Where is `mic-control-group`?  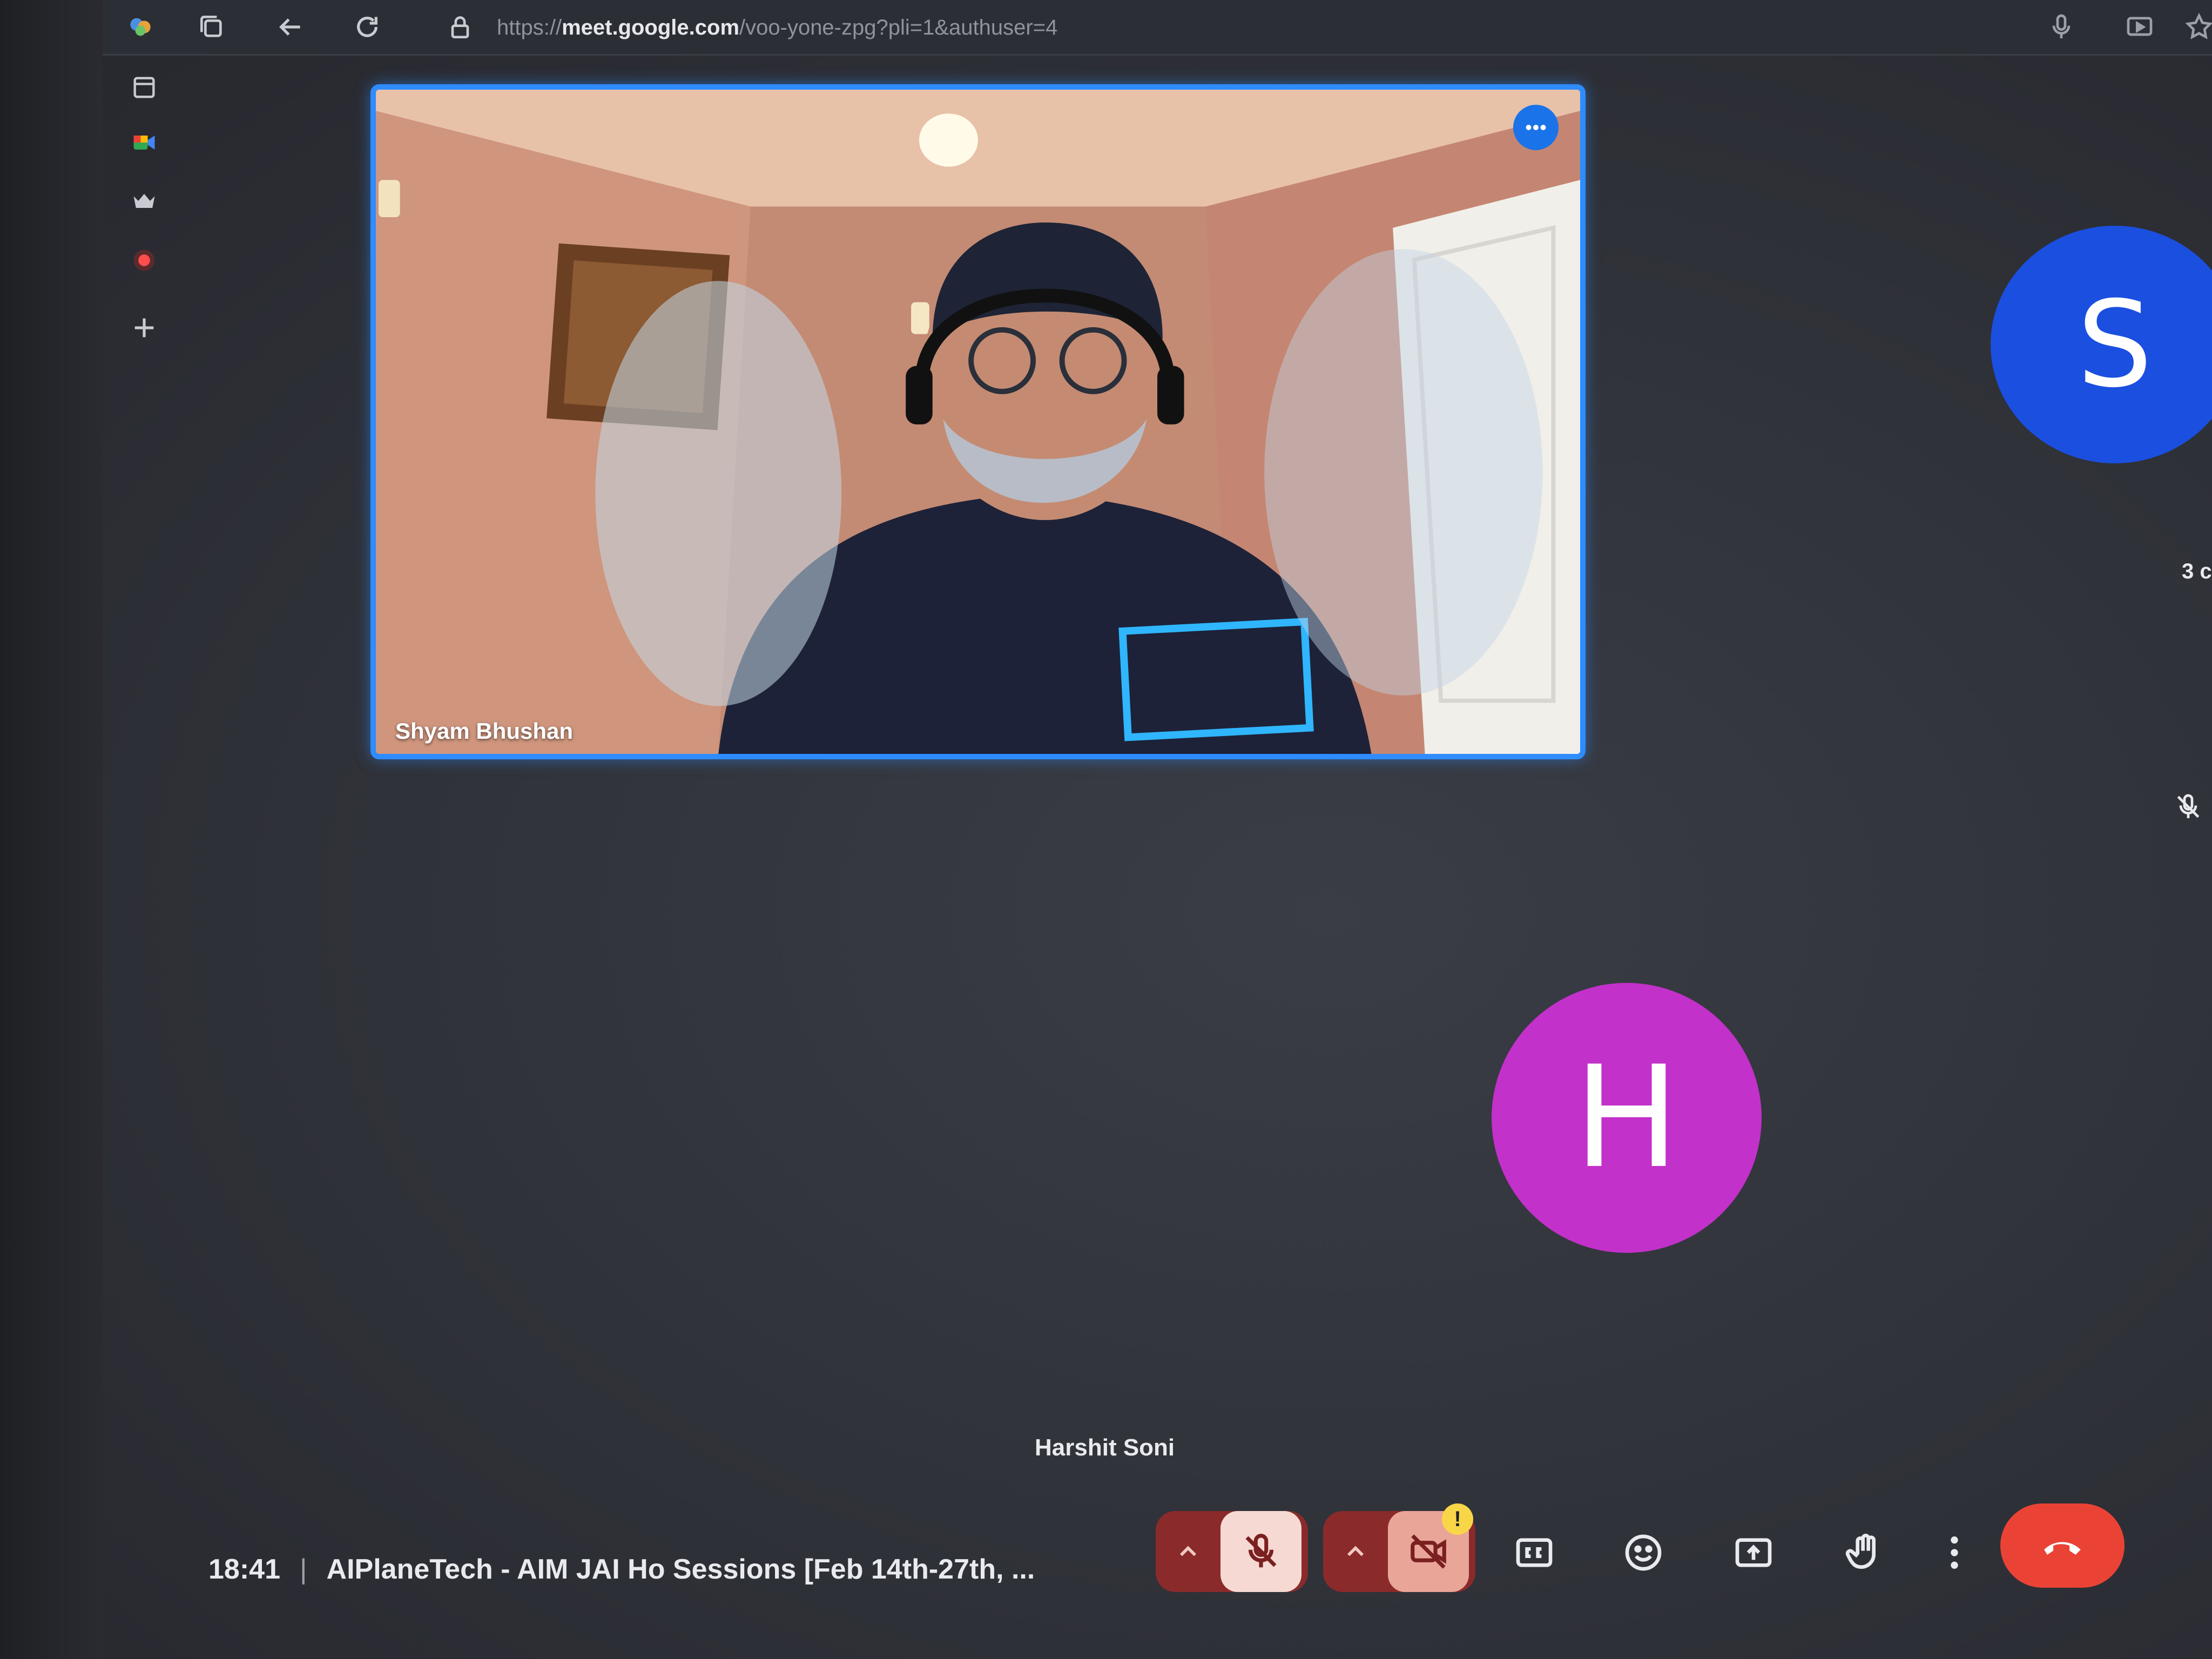
mic-control-group is located at coordinates (1232, 1551).